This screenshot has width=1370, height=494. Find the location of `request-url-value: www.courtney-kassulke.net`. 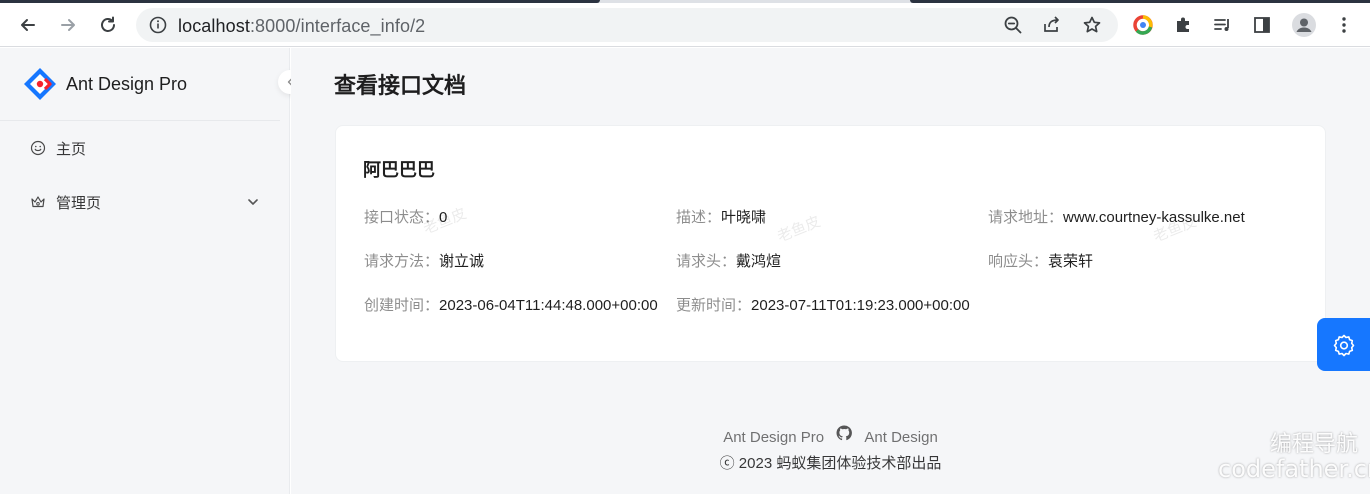

request-url-value: www.courtney-kassulke.net is located at coordinates (1154, 217).